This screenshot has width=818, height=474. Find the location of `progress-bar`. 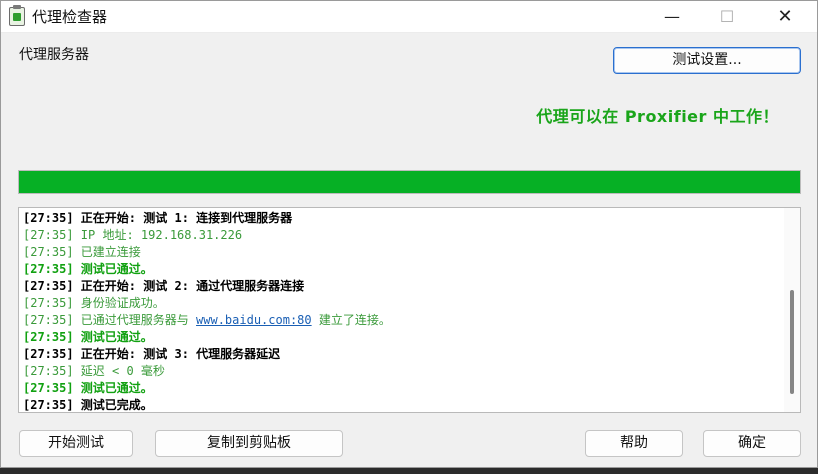

progress-bar is located at coordinates (409, 182).